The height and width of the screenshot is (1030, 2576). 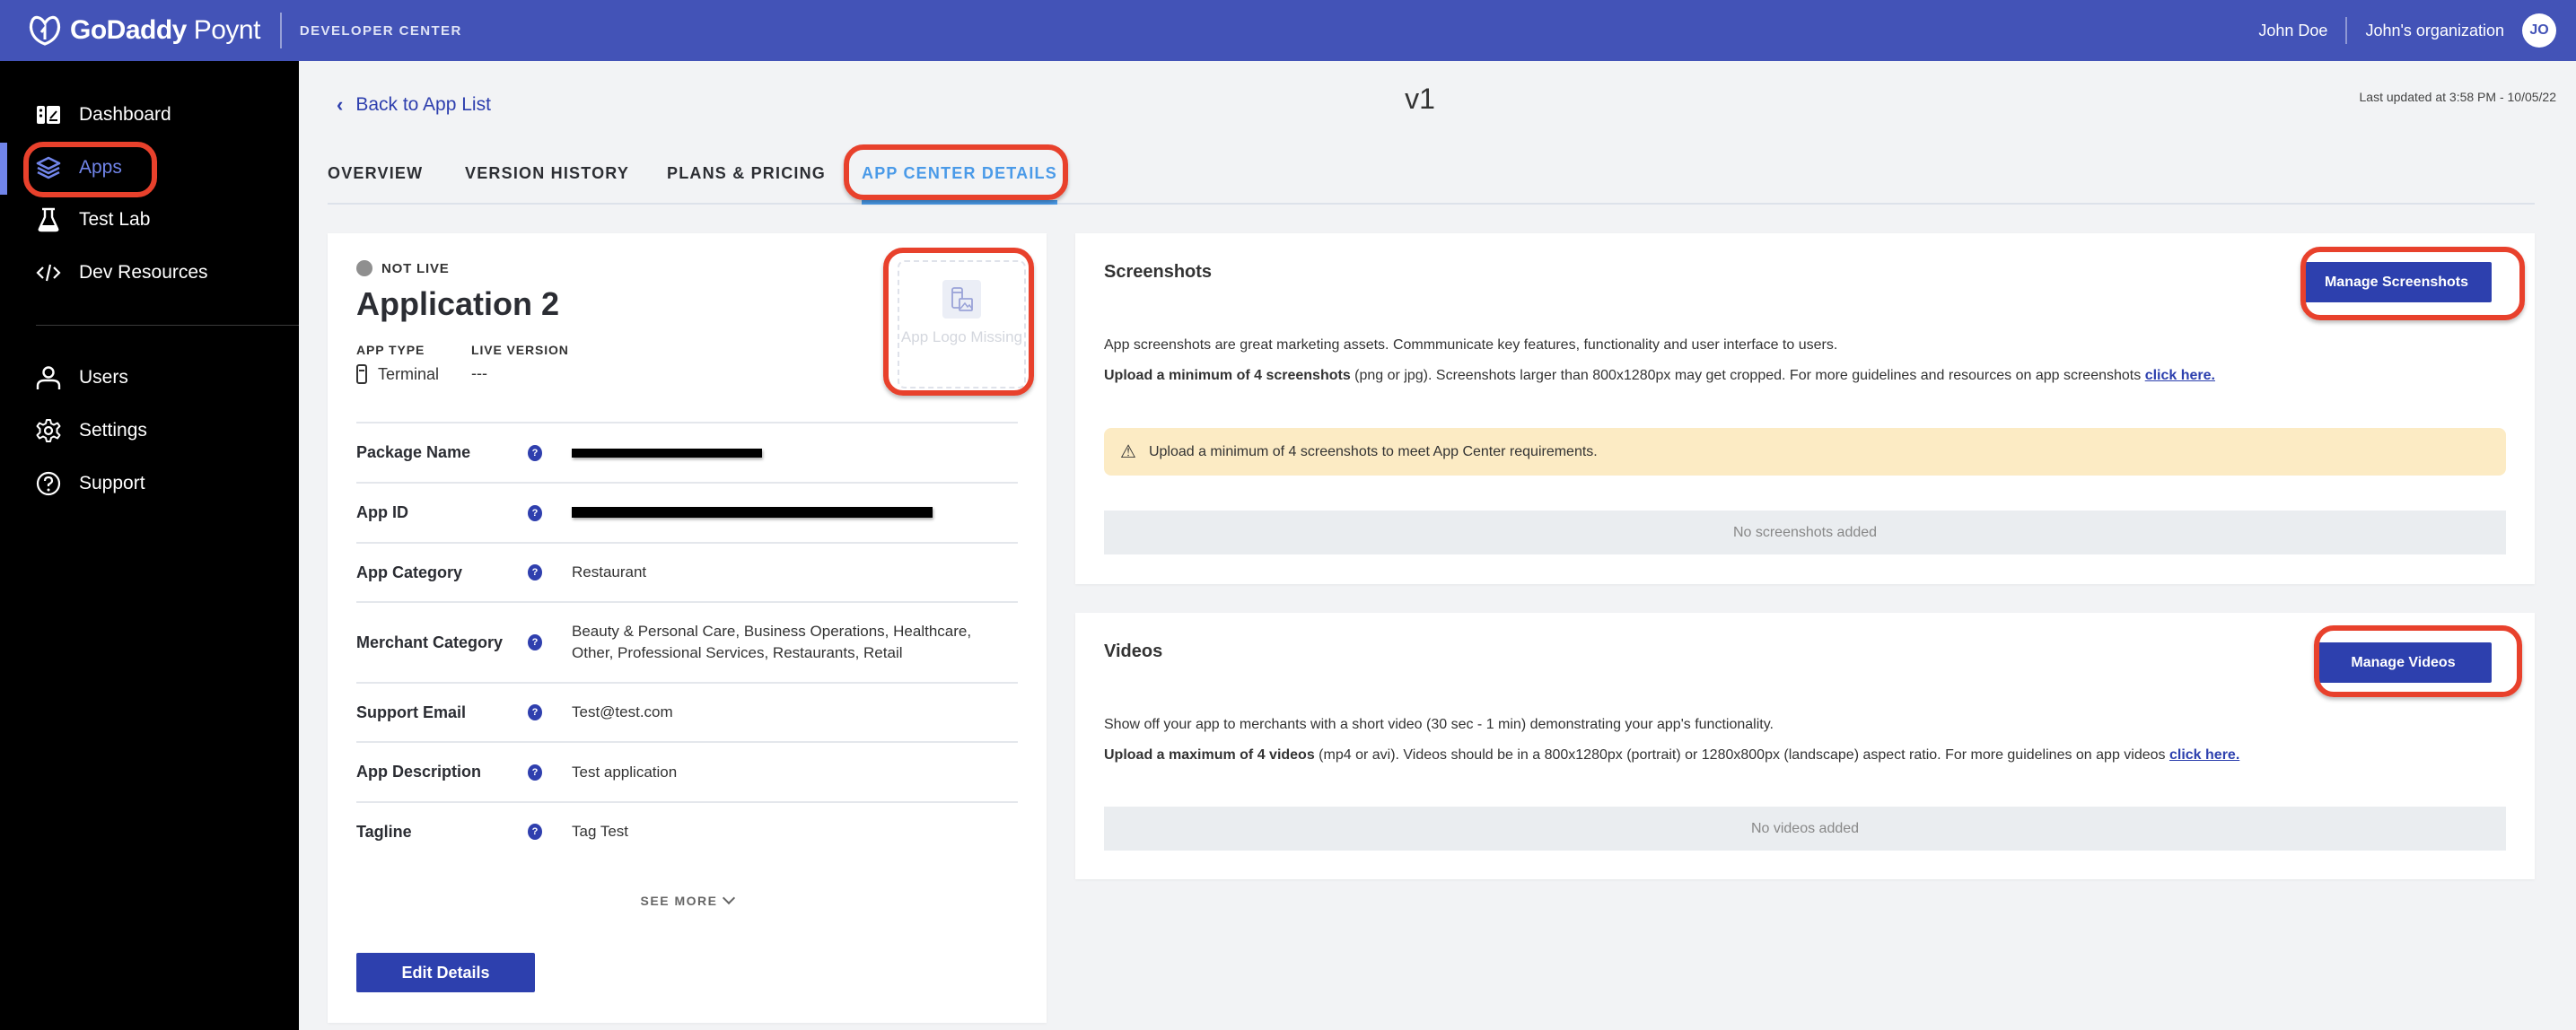 I want to click on brand: GoDaddy Poynt DEVELOPER CENTER, so click(x=244, y=30).